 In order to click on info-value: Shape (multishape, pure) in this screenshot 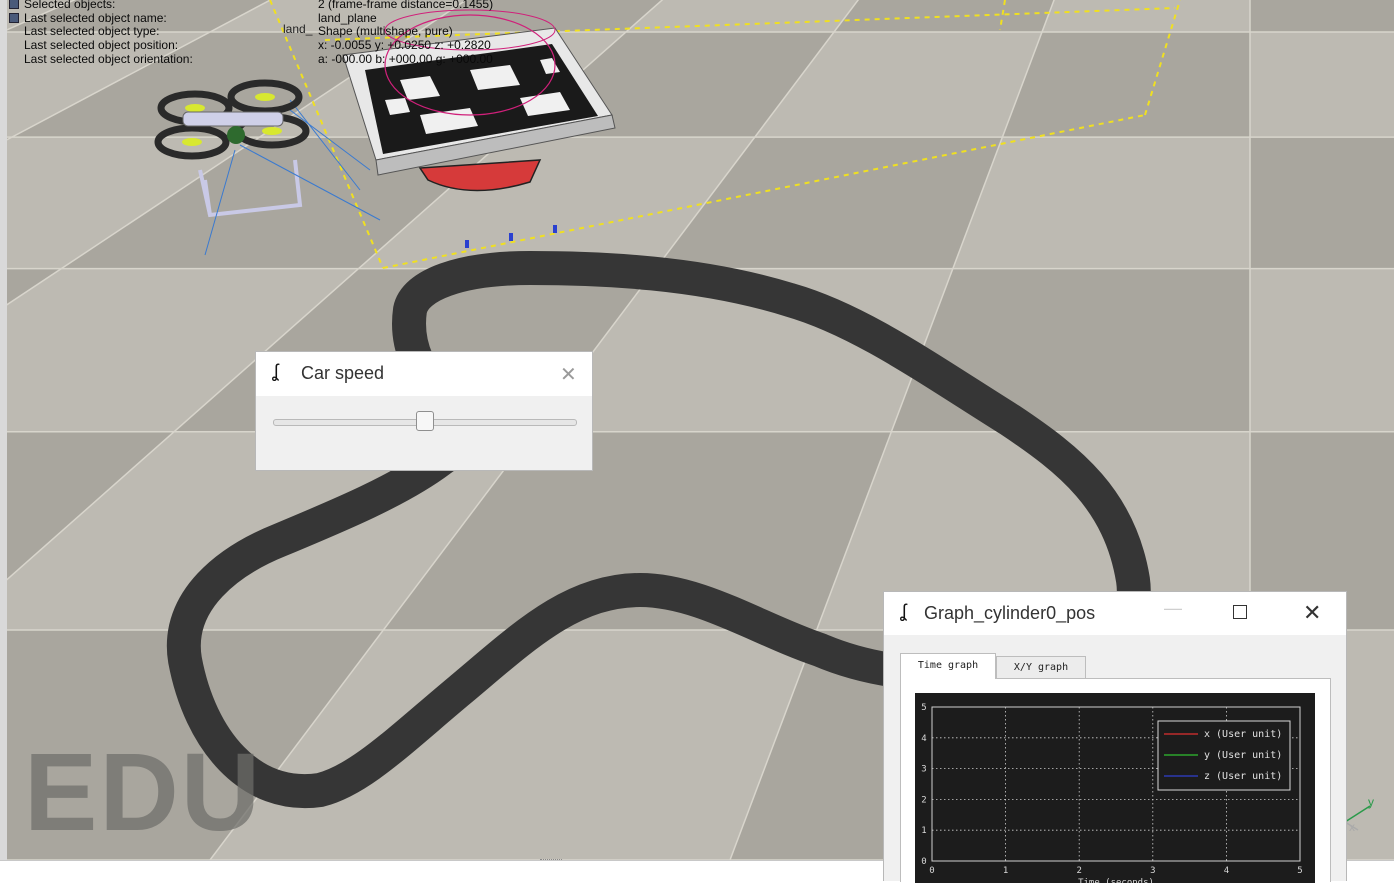, I will do `click(385, 31)`.